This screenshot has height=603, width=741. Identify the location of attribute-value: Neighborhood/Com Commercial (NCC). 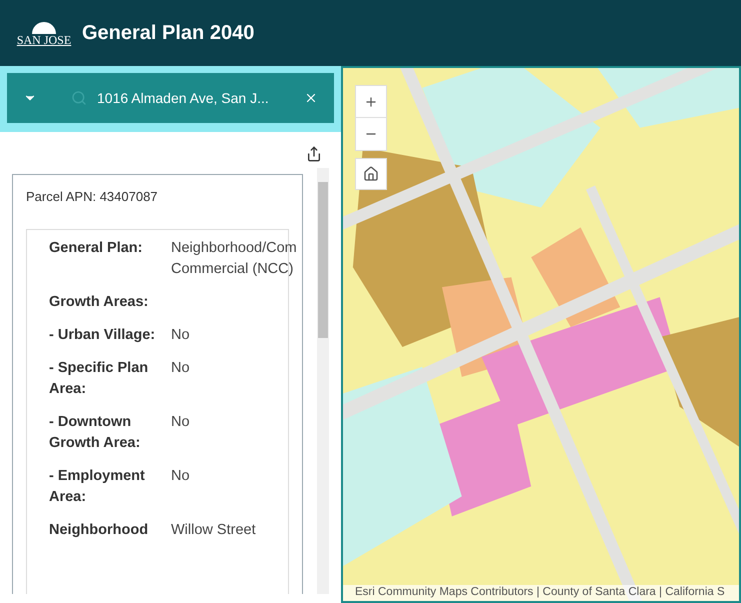
(234, 258).